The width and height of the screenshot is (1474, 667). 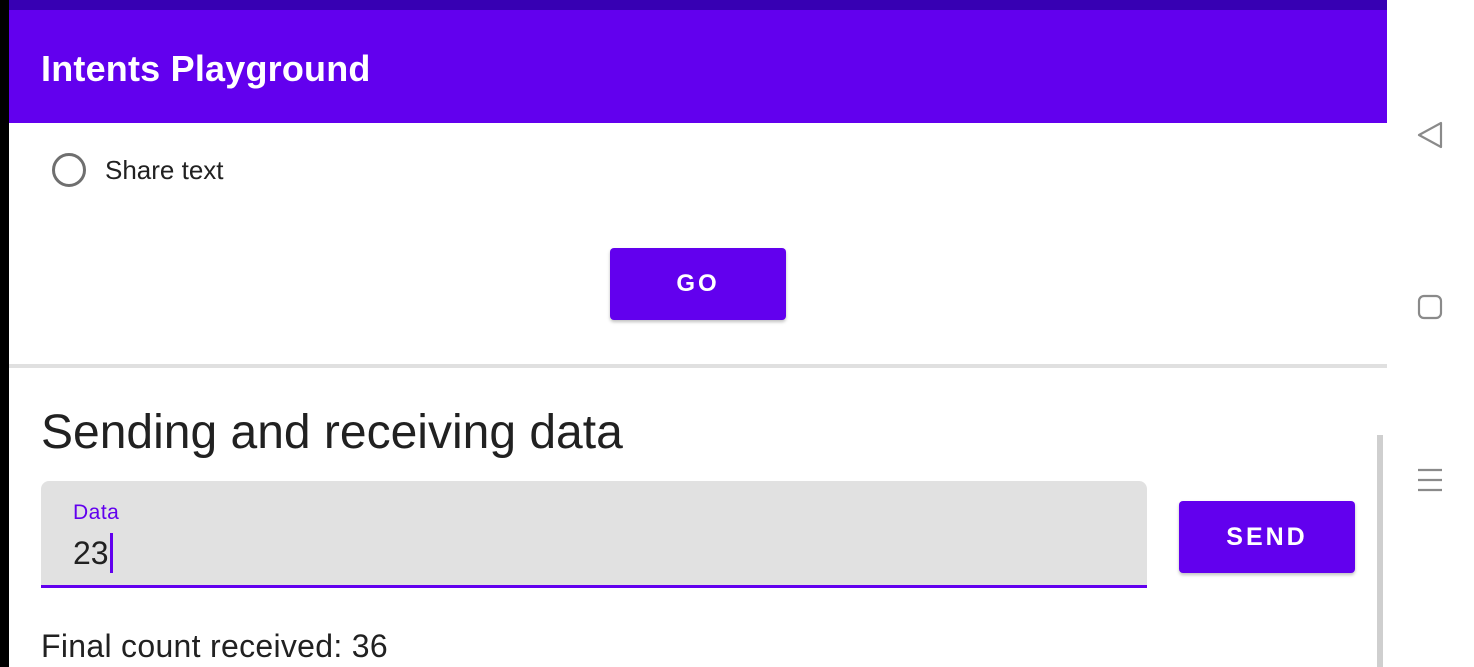 What do you see at coordinates (1267, 537) in the screenshot?
I see `send-button: SEND` at bounding box center [1267, 537].